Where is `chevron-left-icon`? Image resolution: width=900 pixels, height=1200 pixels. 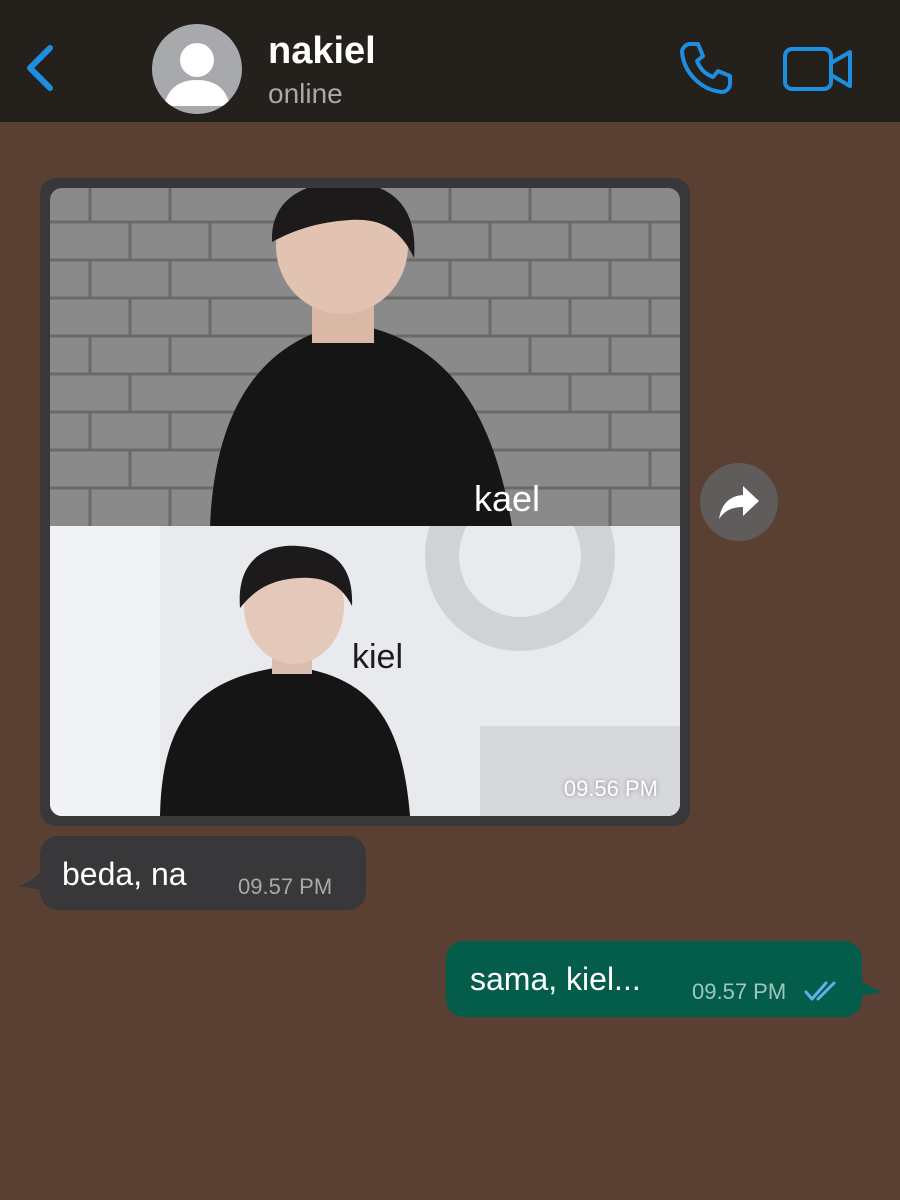
chevron-left-icon is located at coordinates (40, 68).